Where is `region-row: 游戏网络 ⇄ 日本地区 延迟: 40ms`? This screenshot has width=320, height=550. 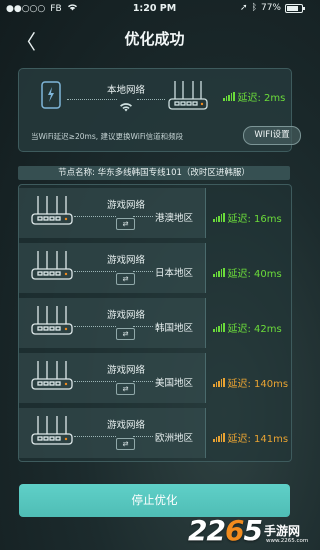 region-row: 游戏网络 ⇄ 日本地区 延迟: 40ms is located at coordinates (155, 267).